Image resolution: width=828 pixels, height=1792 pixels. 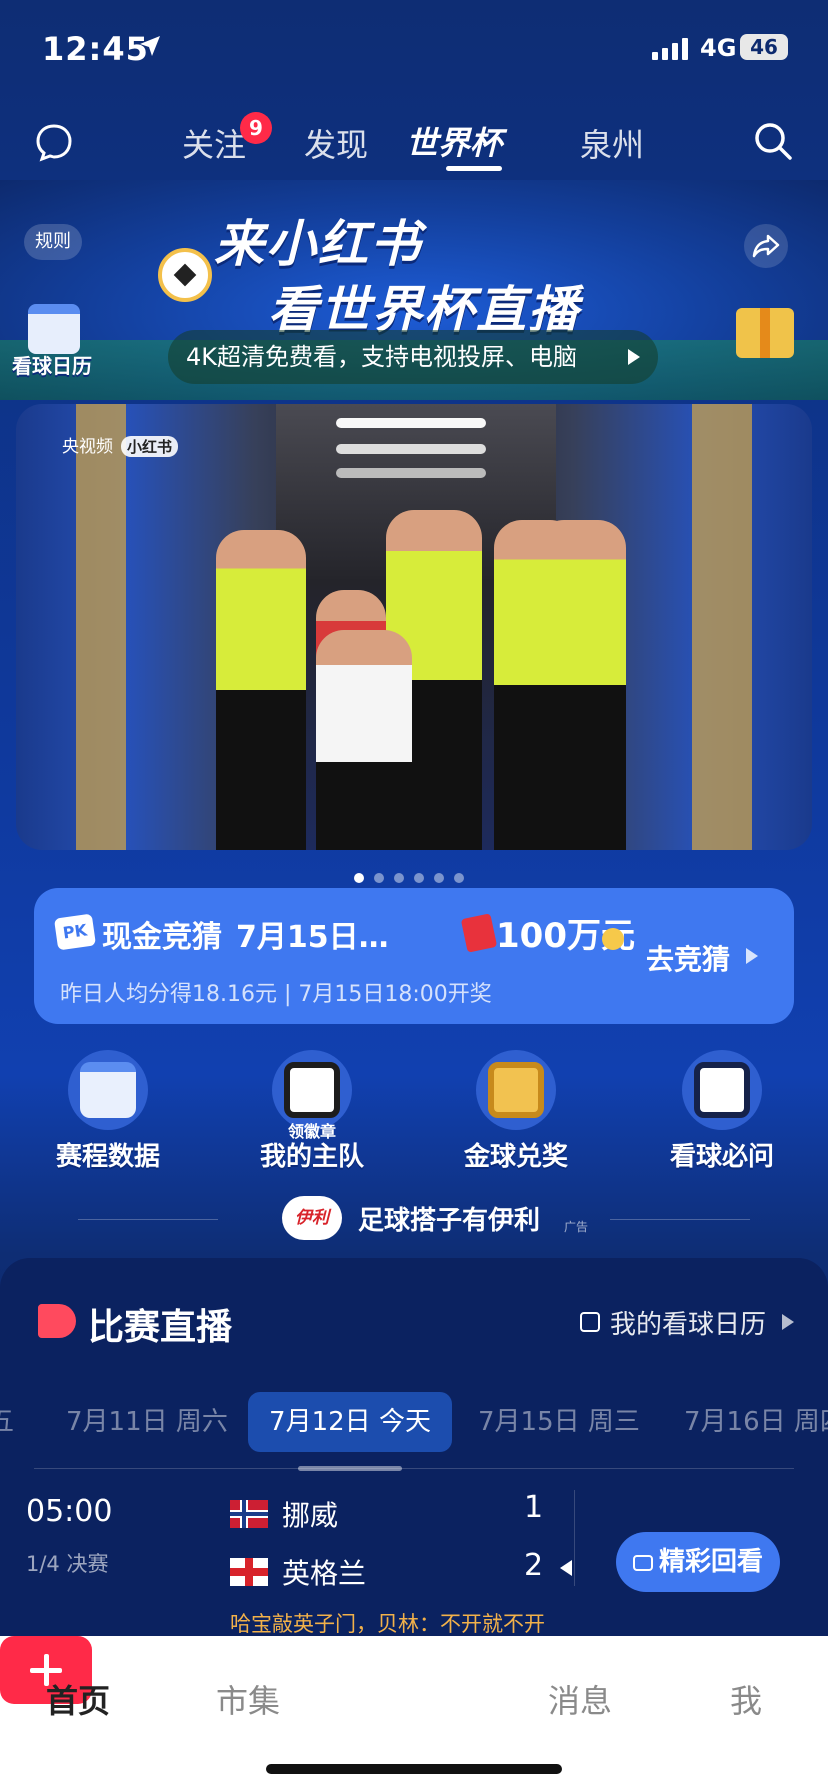 What do you see at coordinates (318, 244) in the screenshot?
I see `banner-headline-line1: 来小红书` at bounding box center [318, 244].